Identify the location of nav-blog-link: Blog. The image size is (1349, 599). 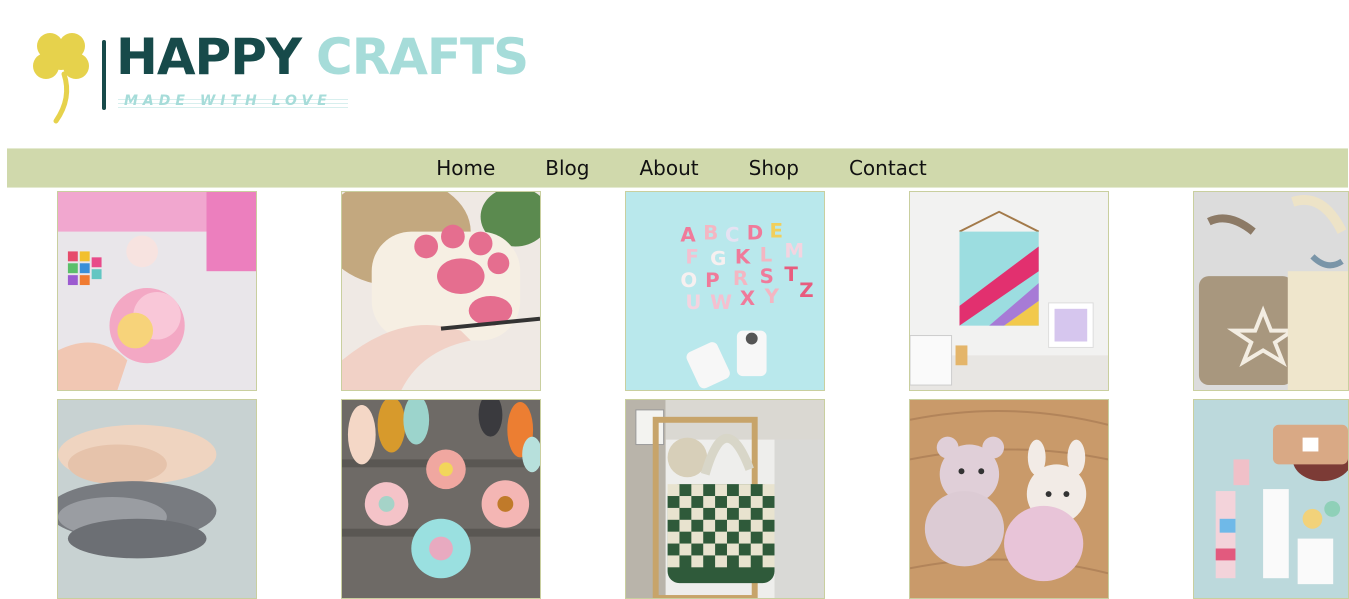
(567, 168).